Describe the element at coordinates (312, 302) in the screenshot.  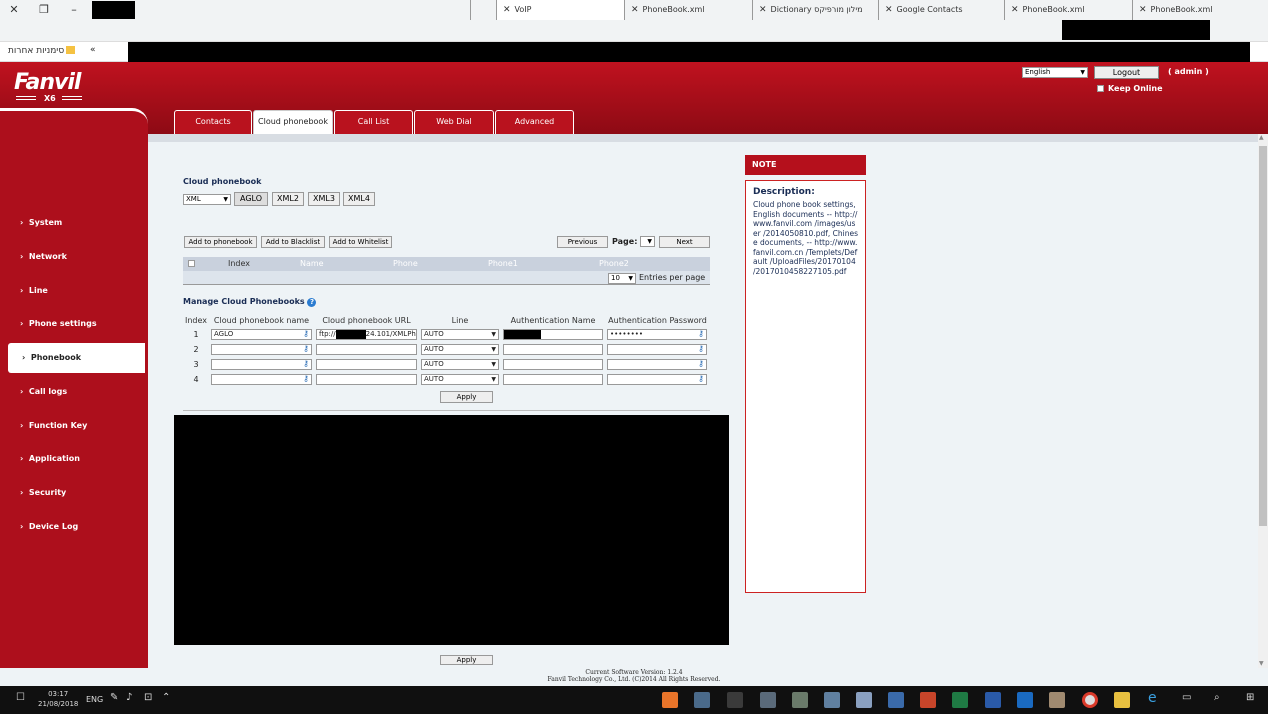
I see `help-icon: ?` at that location.